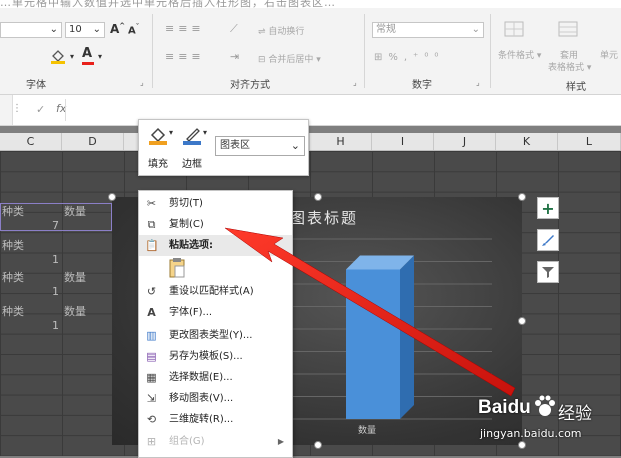 Image resolution: width=621 pixels, height=458 pixels. Describe the element at coordinates (31, 141) in the screenshot. I see `column-header-C: C` at that location.